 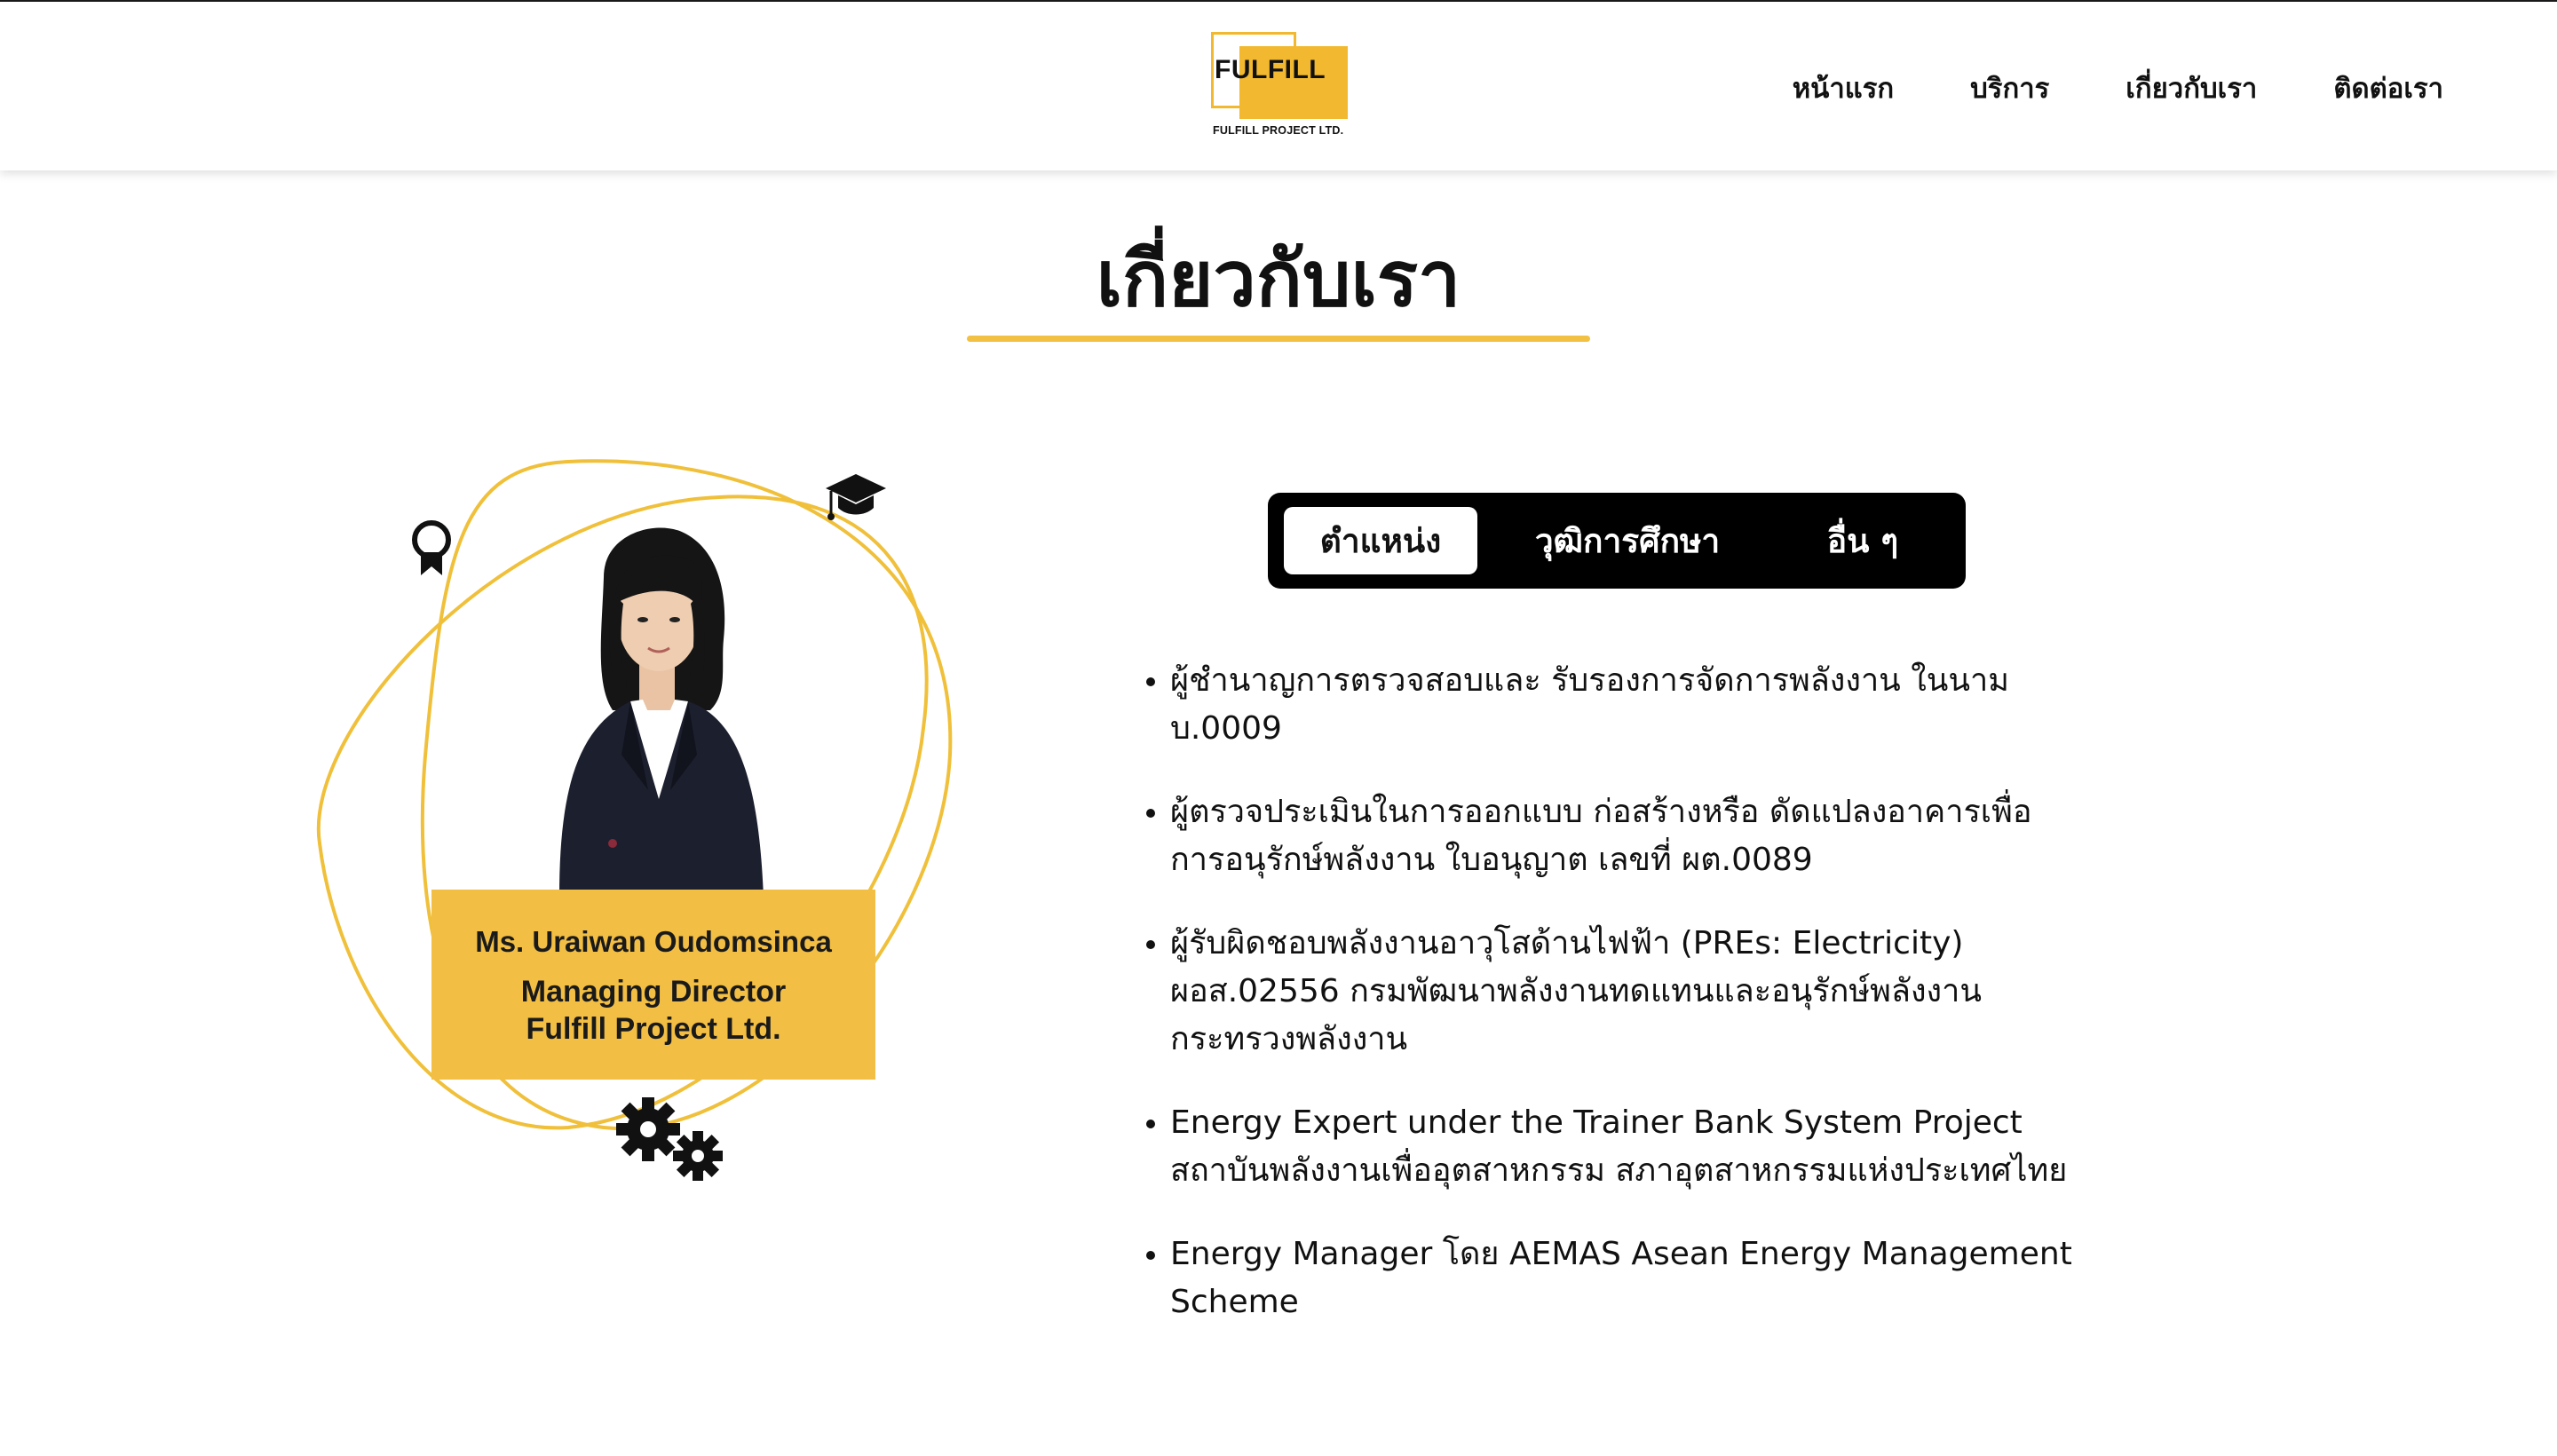 I want to click on profile-job-title: Managing Director, so click(x=653, y=992).